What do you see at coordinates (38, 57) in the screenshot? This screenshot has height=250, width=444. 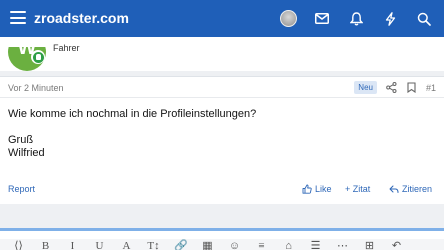 I see `online-status-icon` at bounding box center [38, 57].